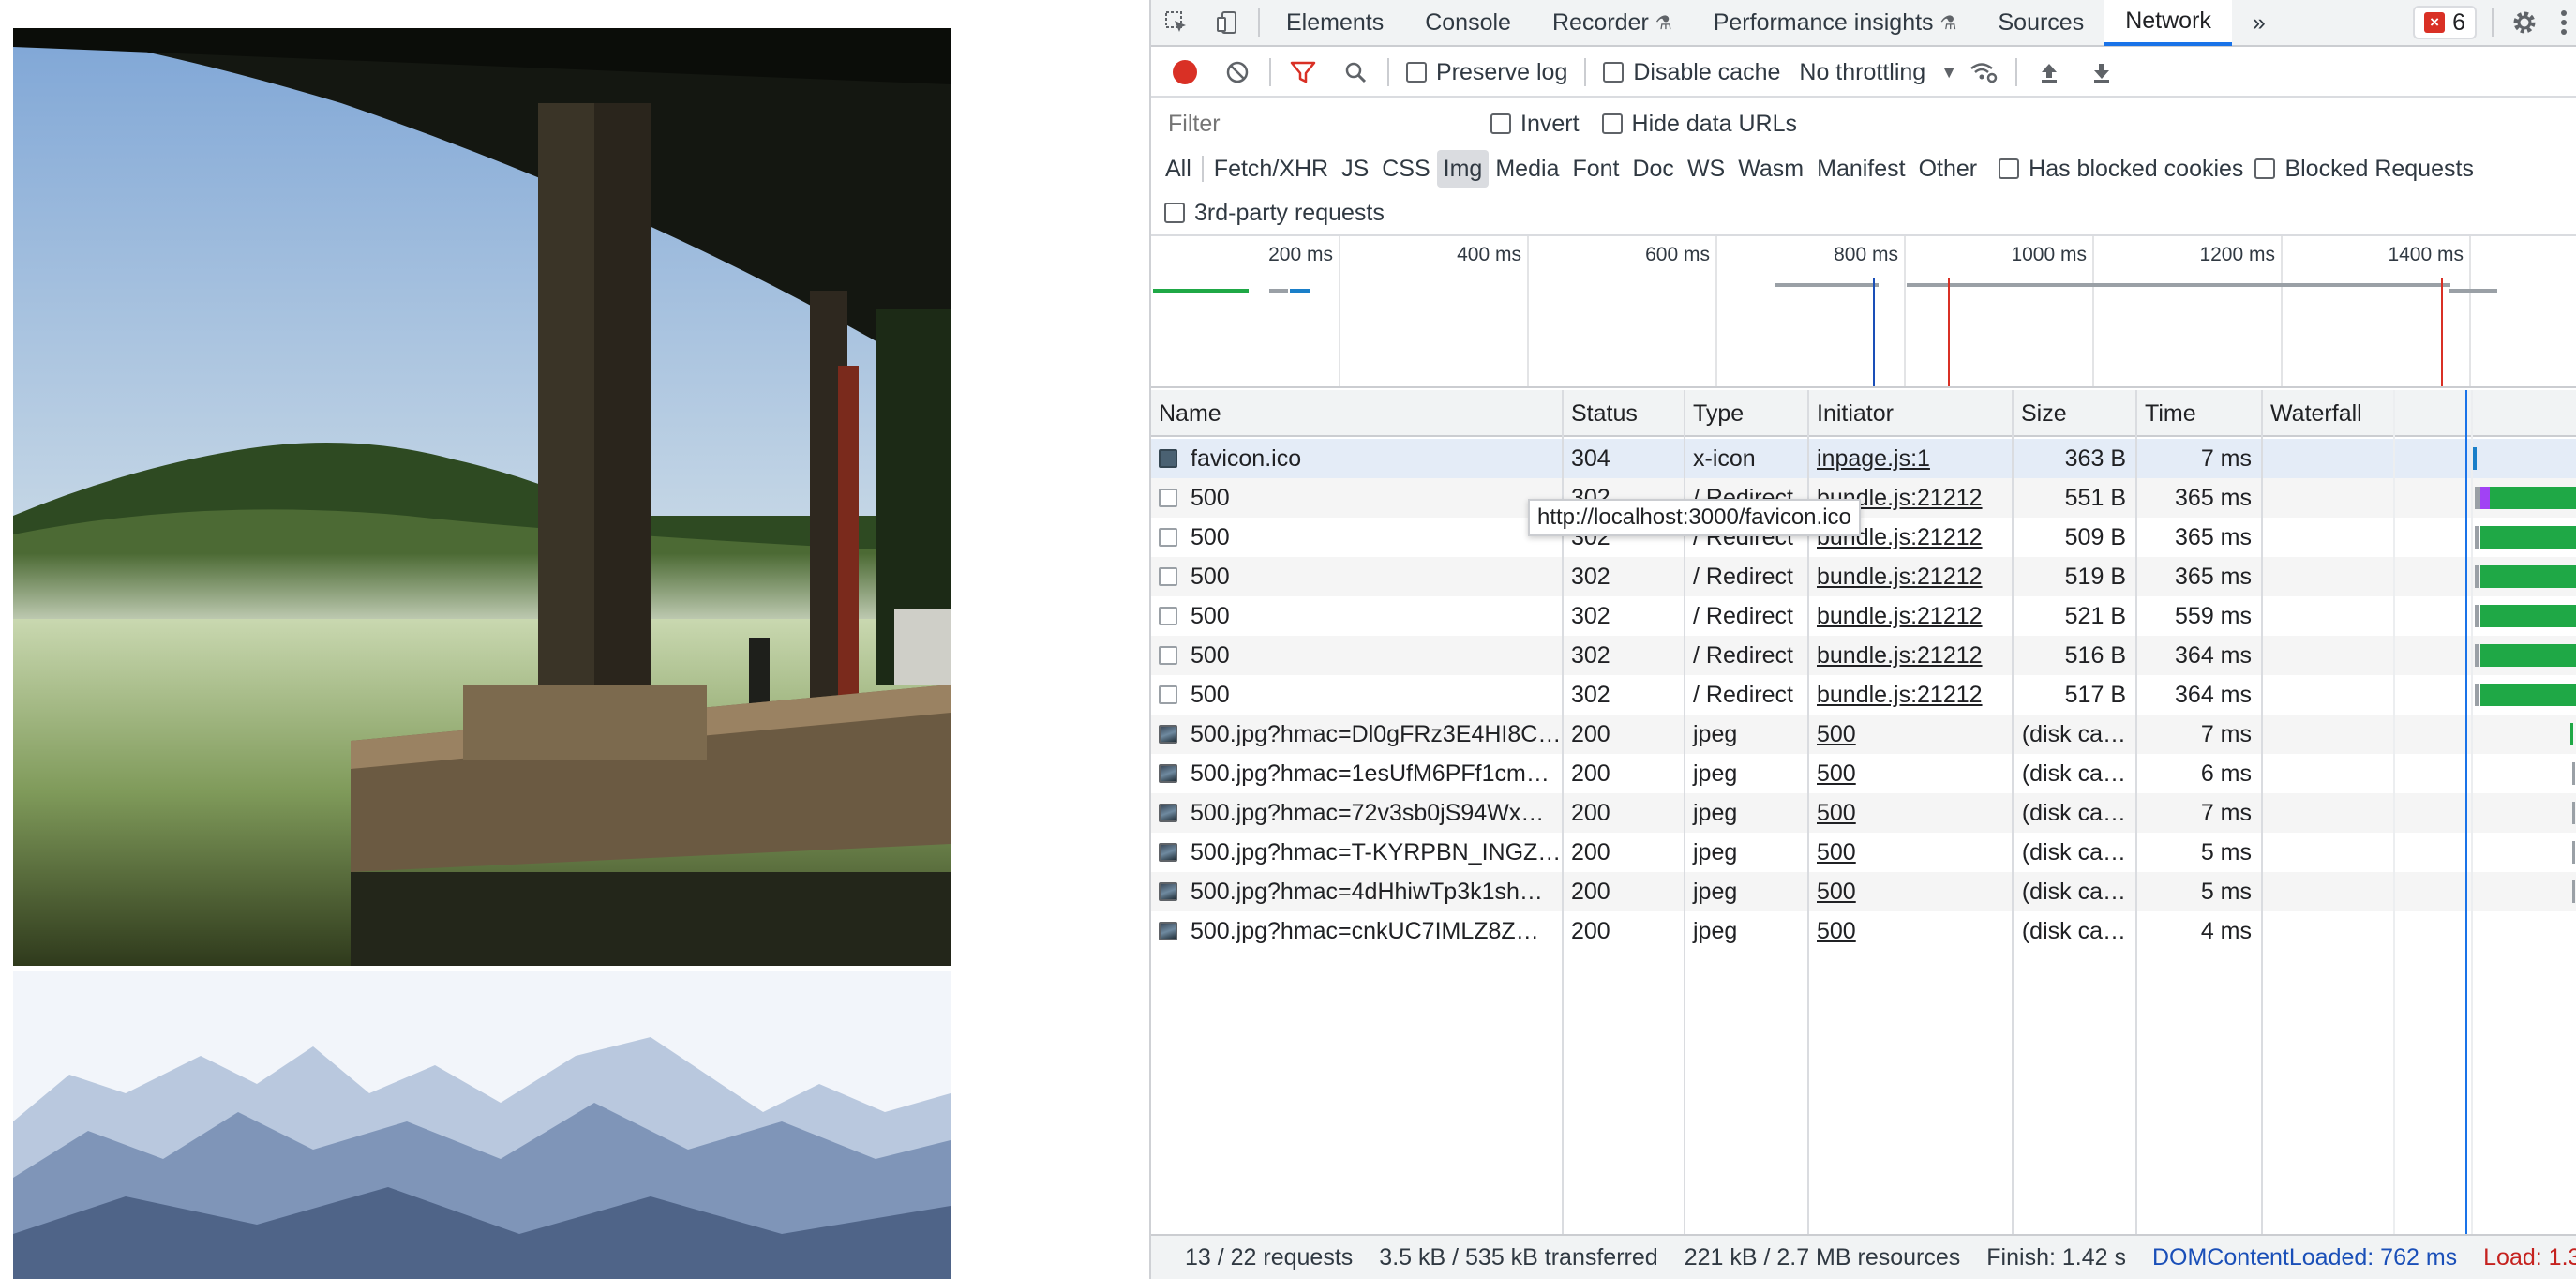 The image size is (2576, 1279). I want to click on blocked-cookies-checkbox: Has blocked cookies, so click(2121, 169).